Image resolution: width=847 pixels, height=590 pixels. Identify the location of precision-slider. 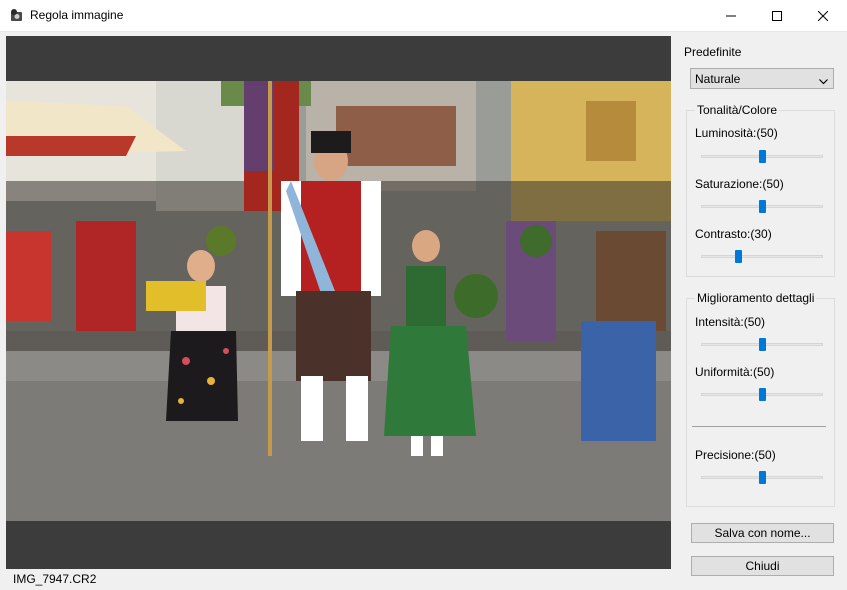
(762, 478).